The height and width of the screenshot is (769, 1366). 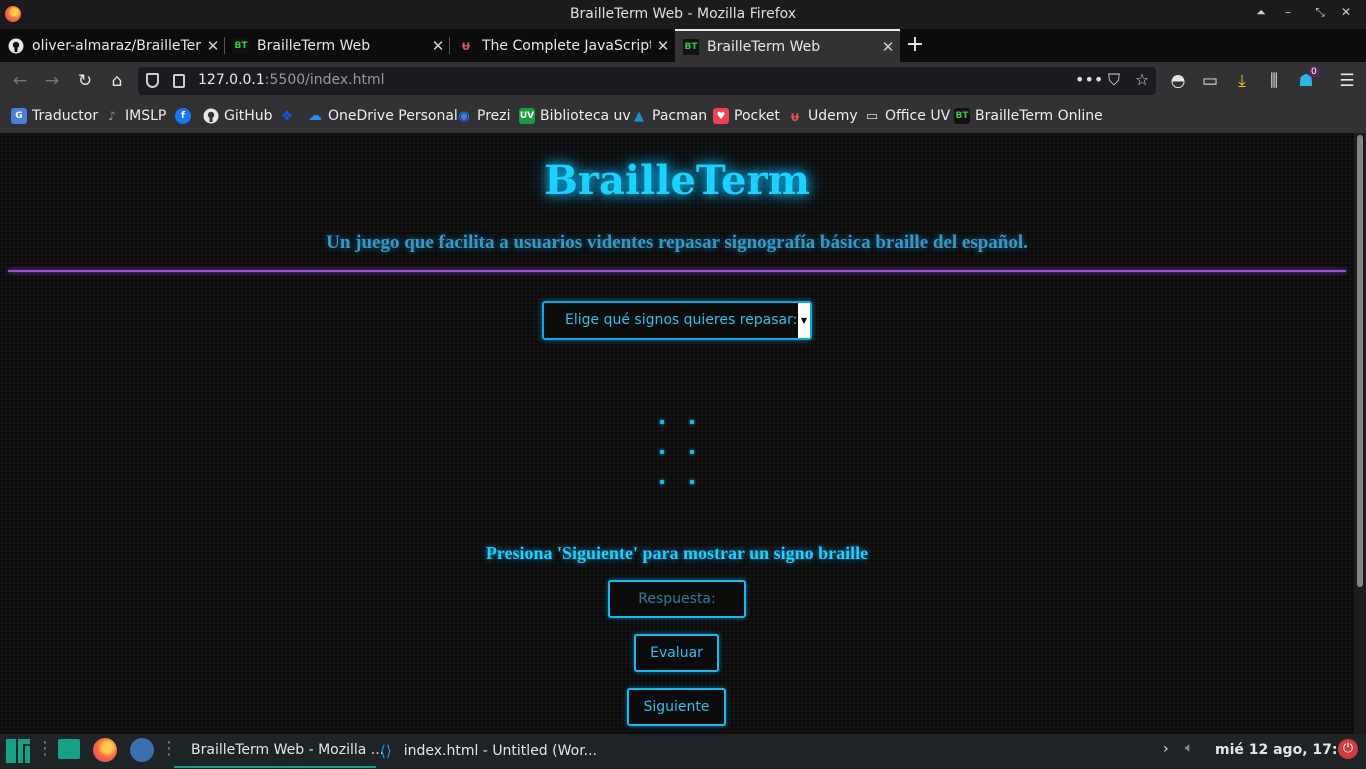 What do you see at coordinates (575, 116) in the screenshot?
I see `bookmark-biblioteca-uv: UV Biblioteca uv` at bounding box center [575, 116].